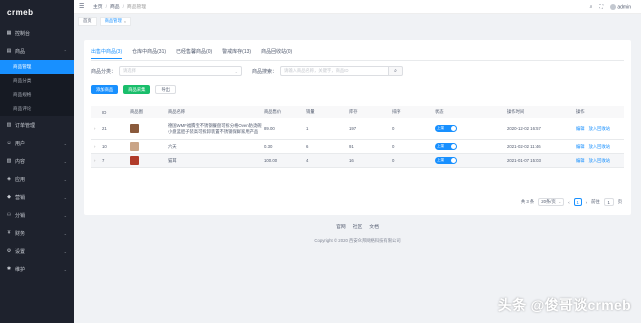  I want to click on sidebar-item-label: 商品, so click(20, 51).